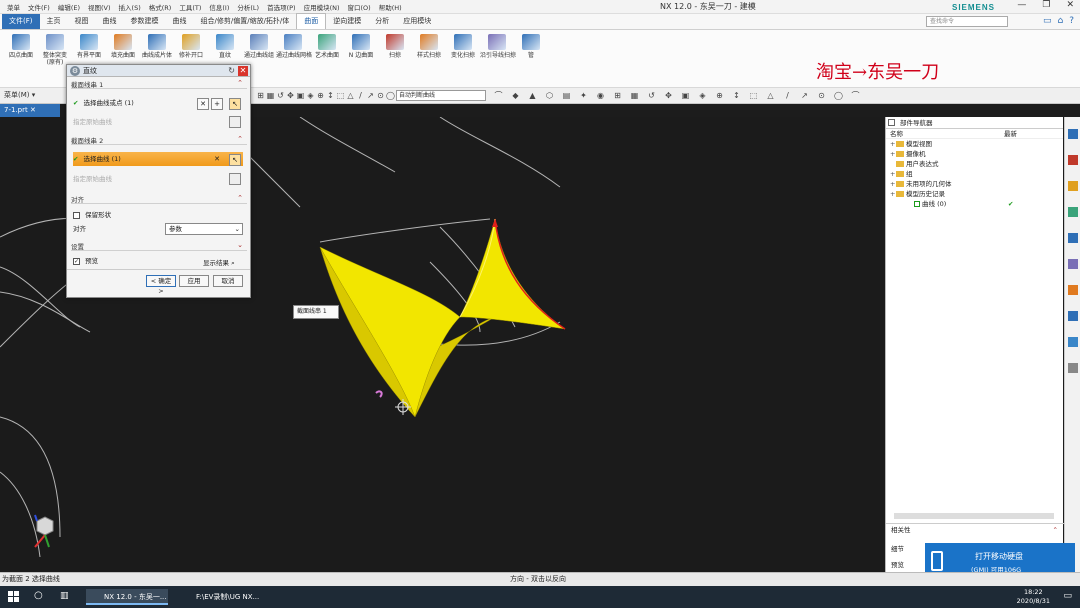 The height and width of the screenshot is (608, 1080). Describe the element at coordinates (896, 134) in the screenshot. I see `column-name: 名称` at that location.